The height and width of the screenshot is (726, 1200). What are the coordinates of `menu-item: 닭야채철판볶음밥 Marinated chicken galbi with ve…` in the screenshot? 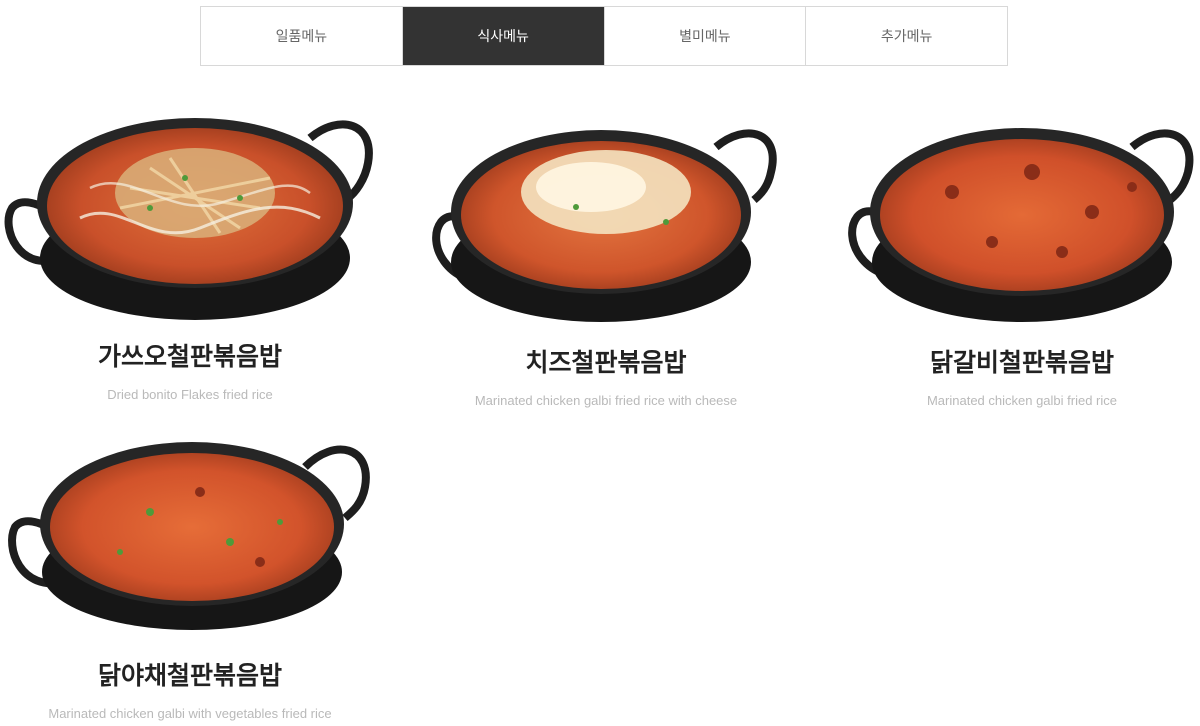 It's located at (190, 576).